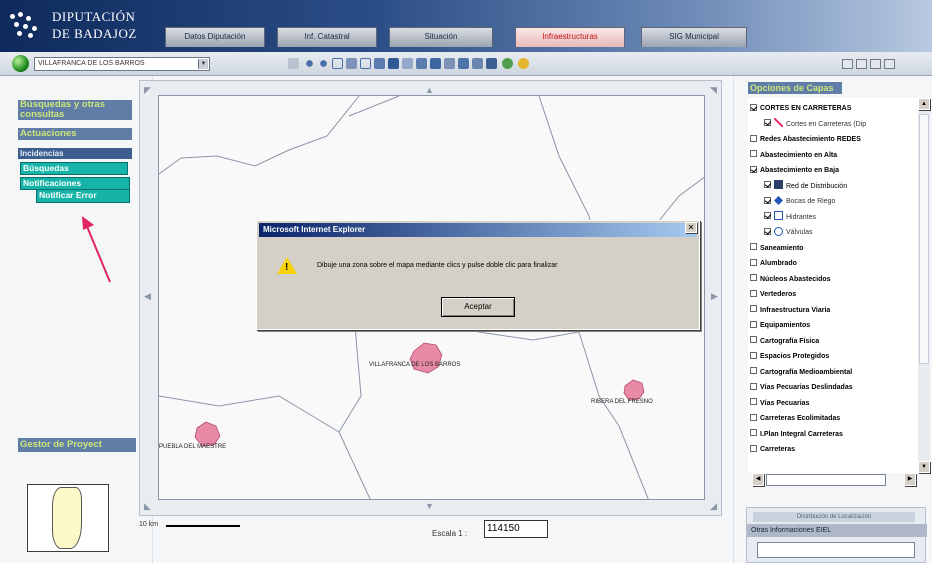 The width and height of the screenshot is (932, 563). What do you see at coordinates (713, 506) in the screenshot?
I see `pan-southeast-icon: ◢` at bounding box center [713, 506].